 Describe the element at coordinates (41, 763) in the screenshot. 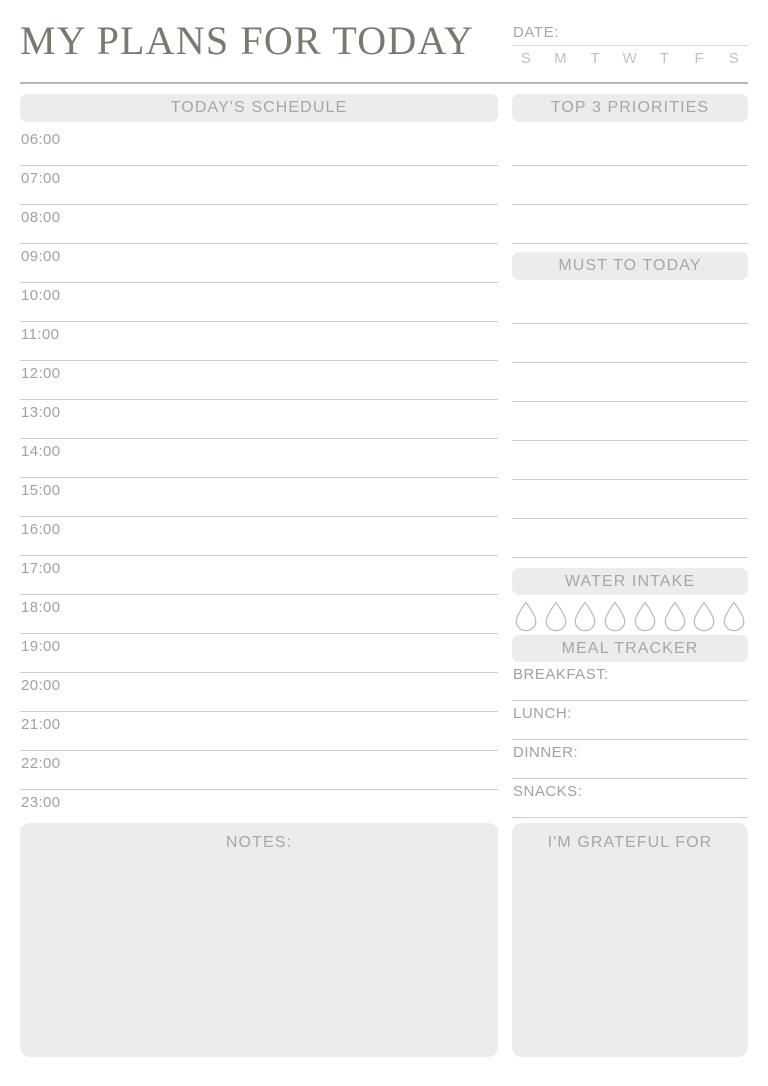

I see `schedule-time-label: 22:00` at that location.